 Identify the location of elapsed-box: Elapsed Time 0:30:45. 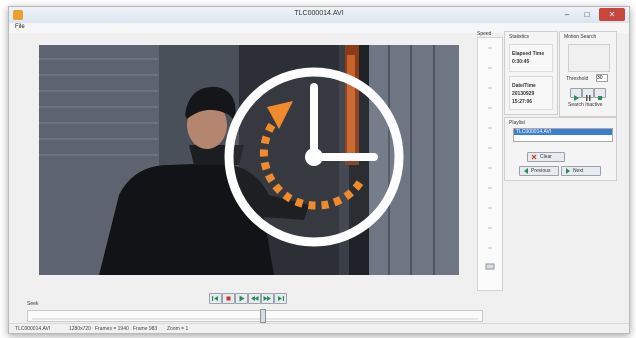
(531, 58).